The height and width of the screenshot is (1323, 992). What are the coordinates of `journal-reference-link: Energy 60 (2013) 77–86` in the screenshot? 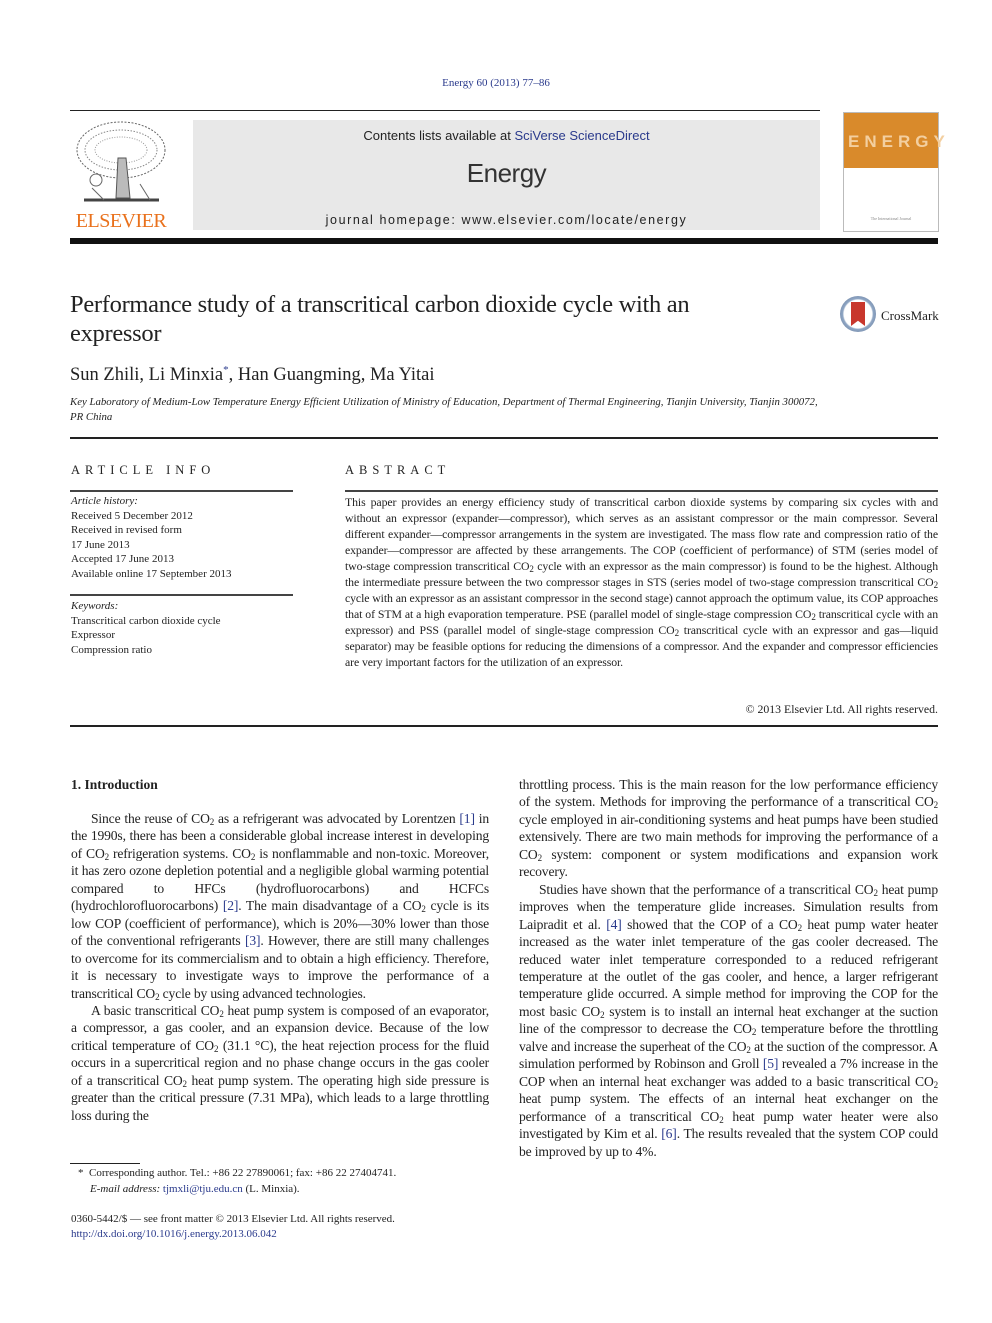 It's located at (496, 83).